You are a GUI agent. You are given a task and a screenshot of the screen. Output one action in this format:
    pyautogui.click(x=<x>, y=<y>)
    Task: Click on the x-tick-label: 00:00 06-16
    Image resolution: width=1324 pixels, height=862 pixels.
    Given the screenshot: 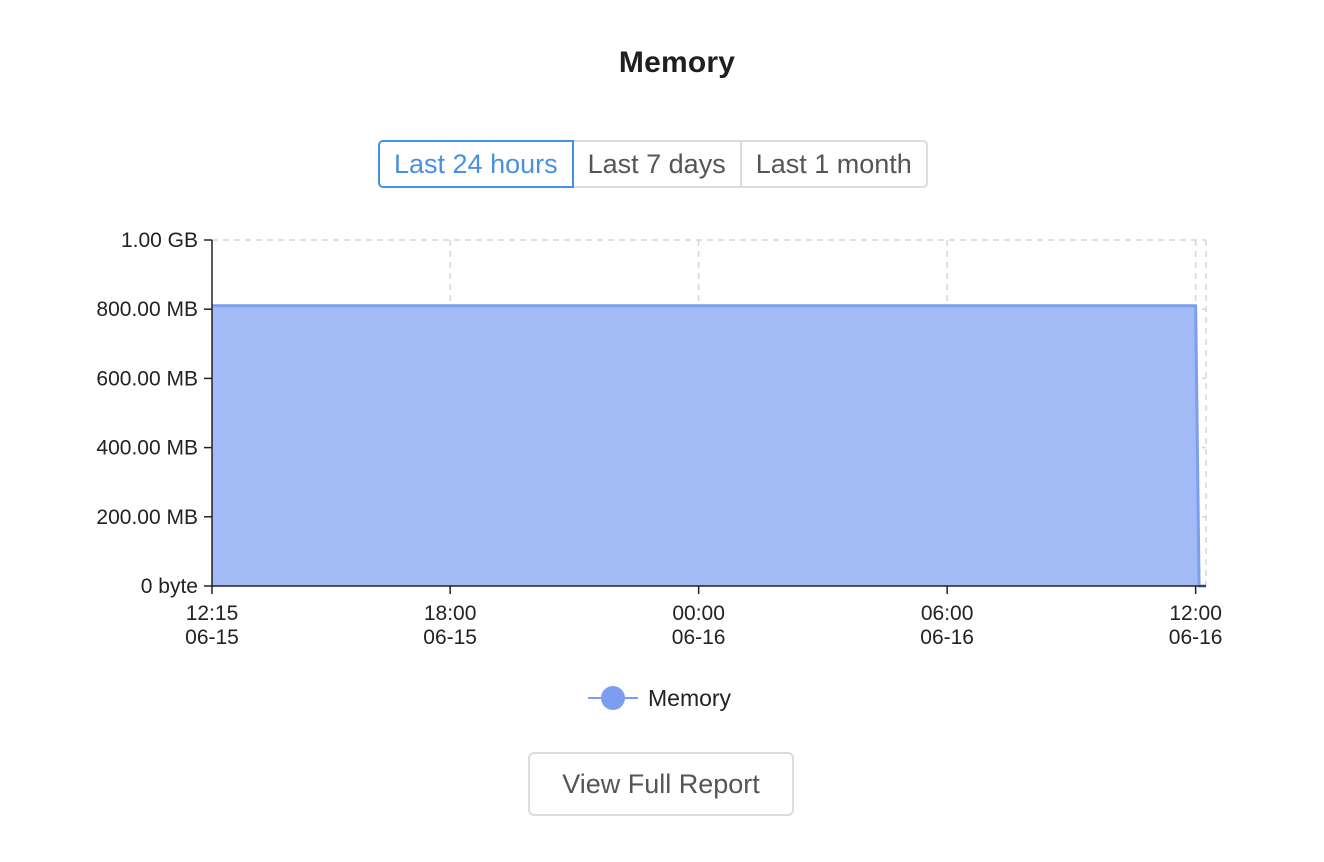 What is the action you would take?
    pyautogui.click(x=699, y=625)
    